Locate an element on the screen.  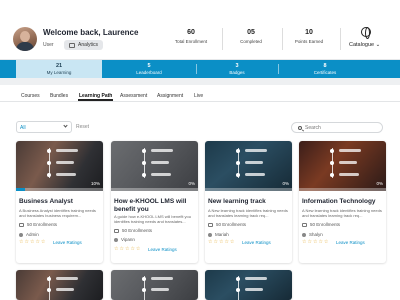
catalogue-dropdown: Catalogue ⌄ is located at coordinates (364, 45).